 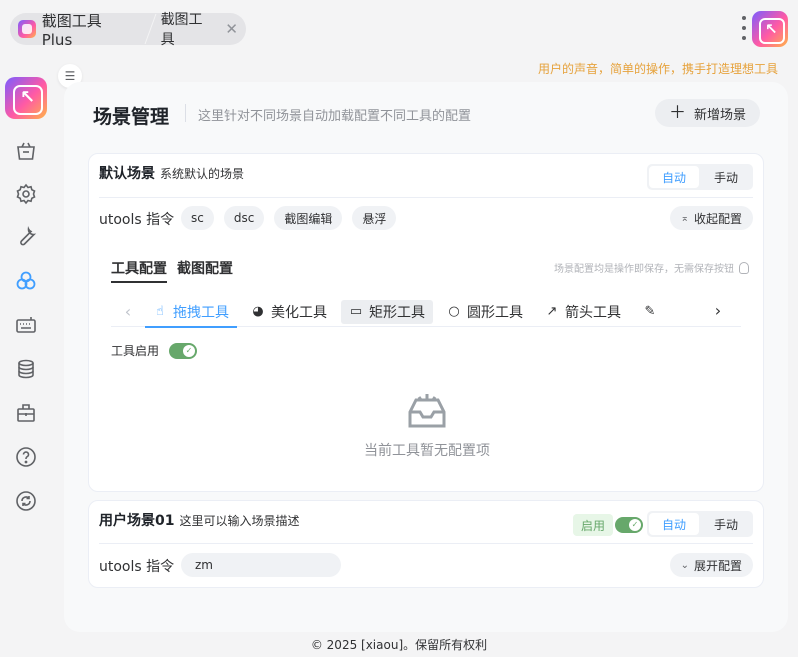 I want to click on chevron-left-icon: ‹, so click(x=128, y=311).